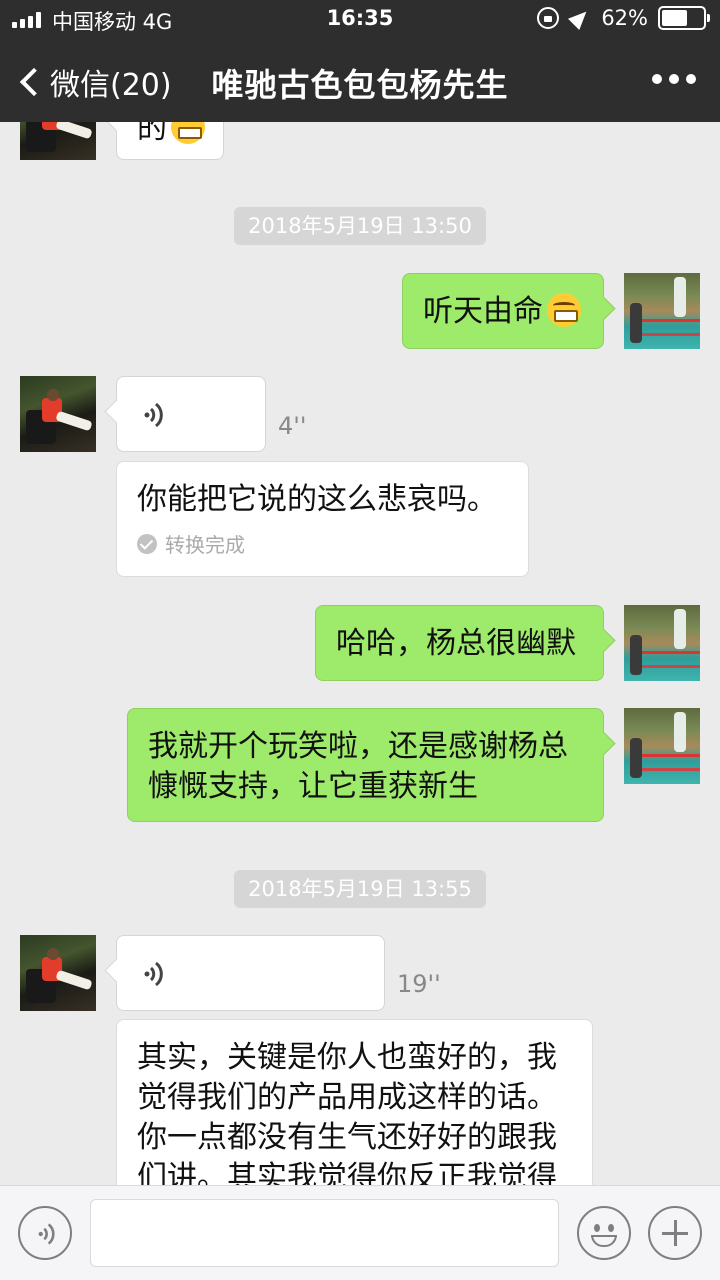  What do you see at coordinates (347, 1137) in the screenshot?
I see `transcript-line: 你一点都没有生气还好好的跟我` at bounding box center [347, 1137].